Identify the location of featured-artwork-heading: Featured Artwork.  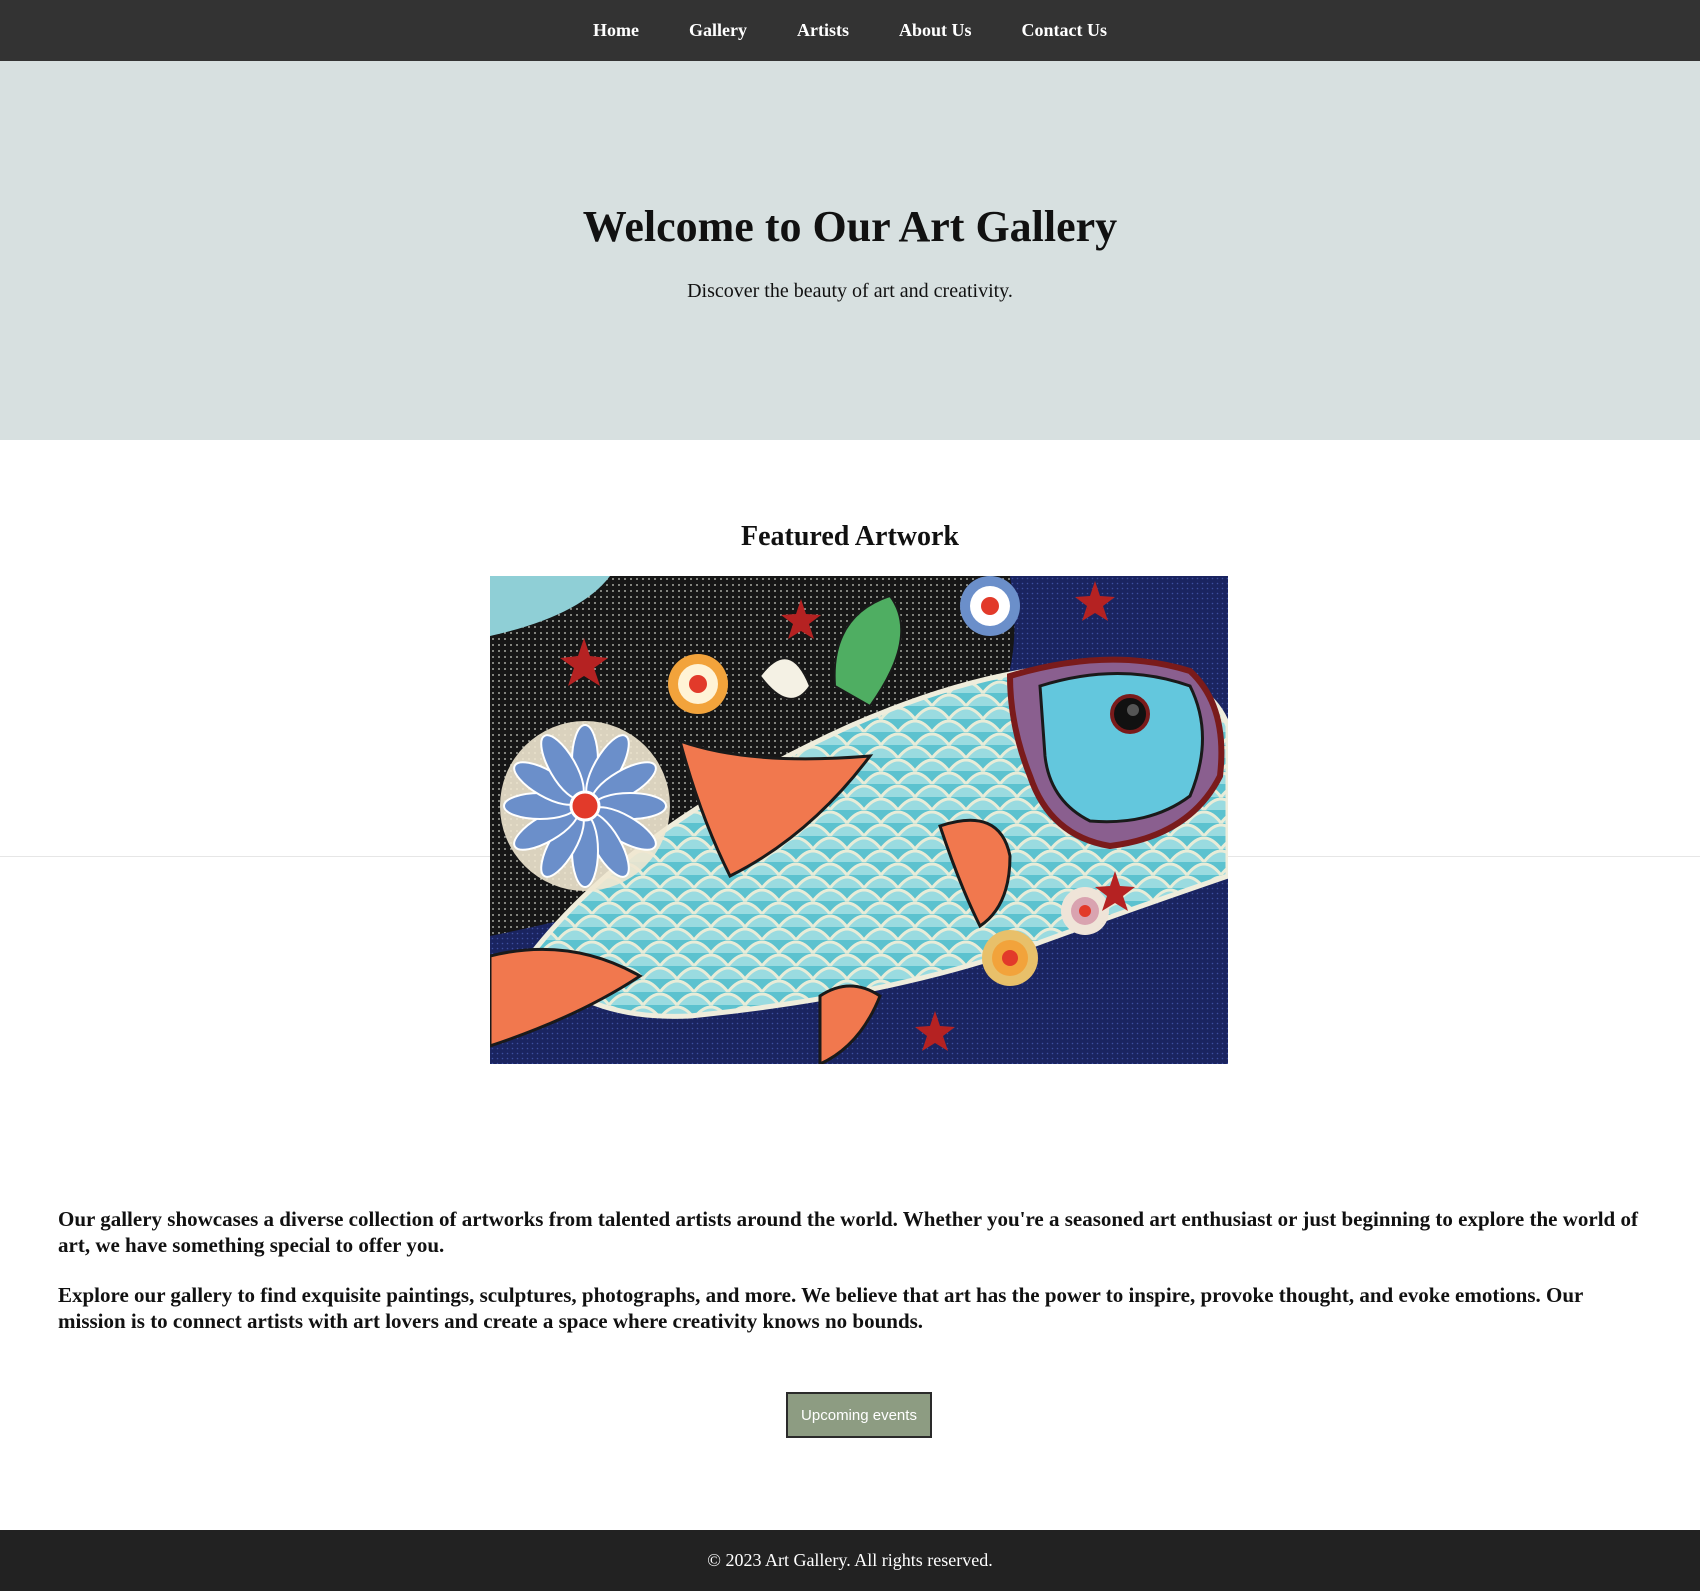
(850, 536).